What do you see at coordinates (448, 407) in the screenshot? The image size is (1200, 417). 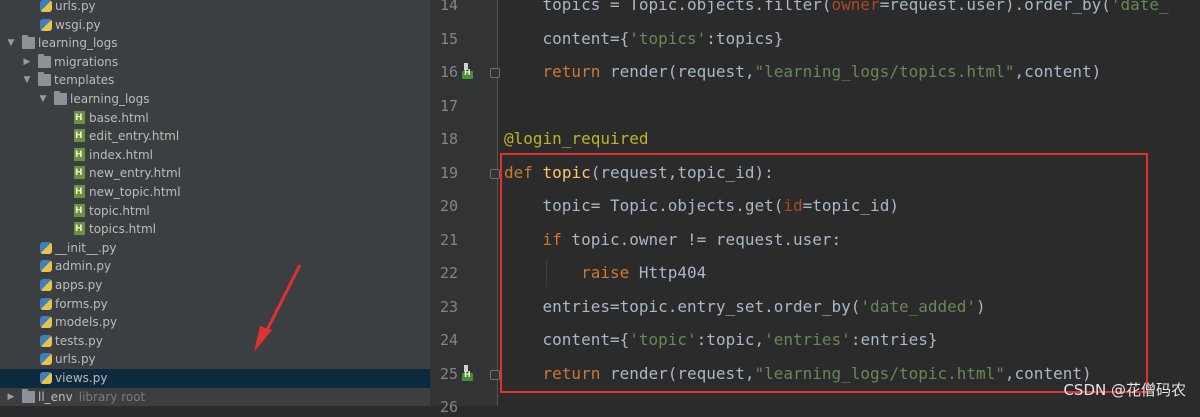 I see `line-number: 26` at bounding box center [448, 407].